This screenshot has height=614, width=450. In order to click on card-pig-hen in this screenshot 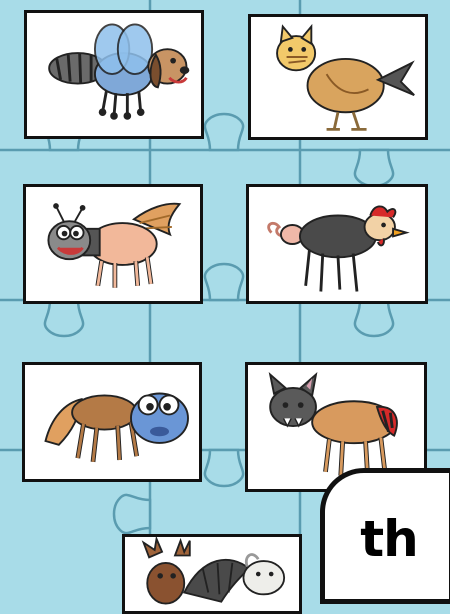, I will do `click(337, 244)`.